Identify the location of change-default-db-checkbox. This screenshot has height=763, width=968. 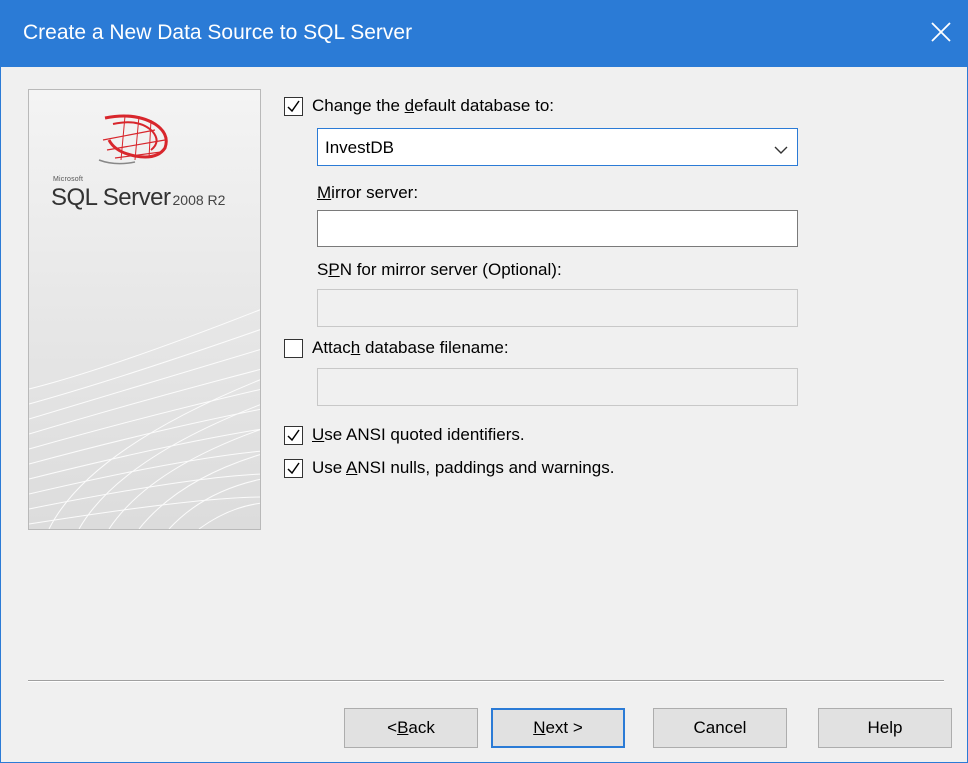
(293, 106).